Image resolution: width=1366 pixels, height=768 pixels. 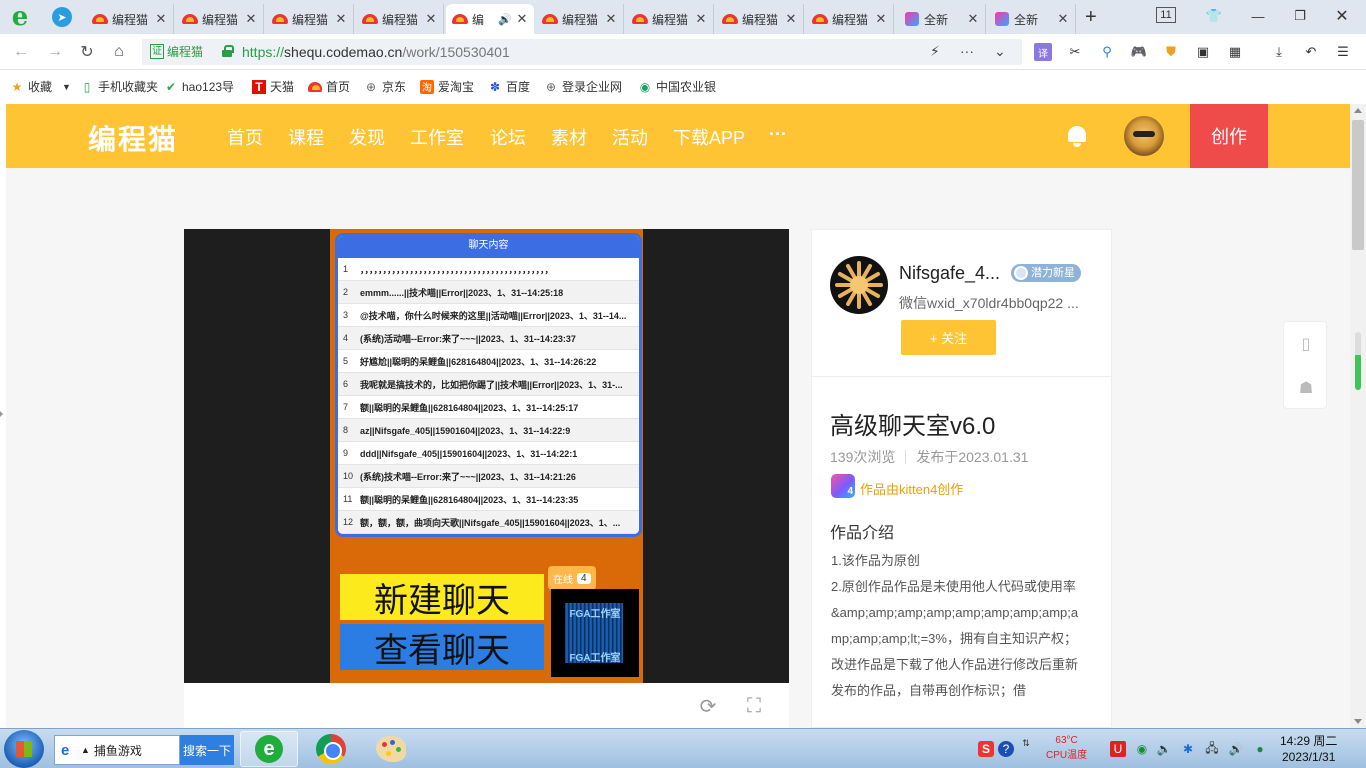 I want to click on bookmark-tmall: T 天猫, so click(x=273, y=86).